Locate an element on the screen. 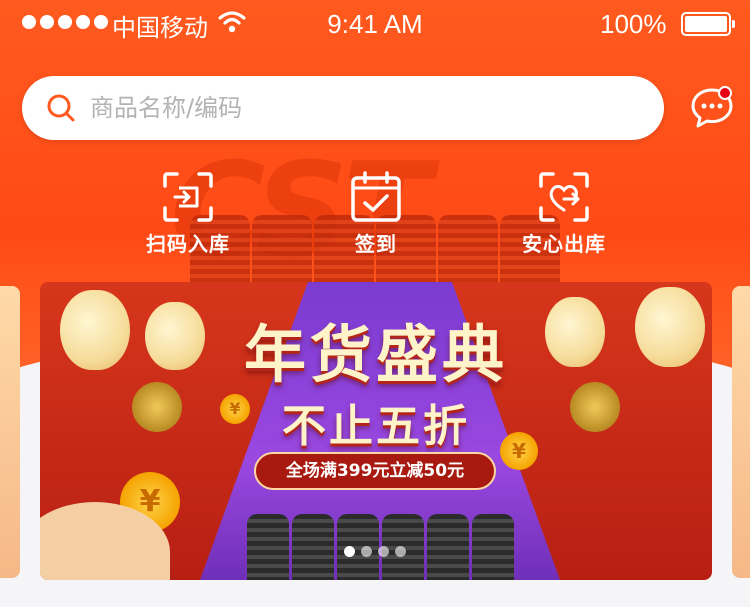  quick-actions: 扫码入库 签到 安心出库 is located at coordinates (375, 215).